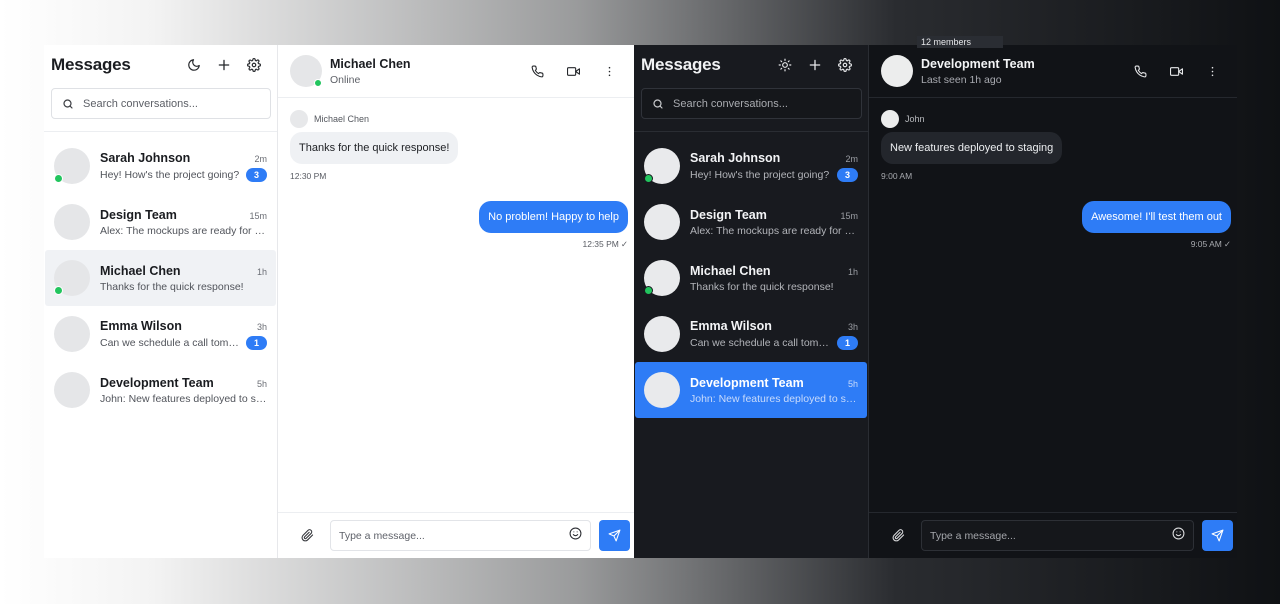 This screenshot has width=1280, height=604. I want to click on incoming-message: New features deployed to staging, so click(972, 148).